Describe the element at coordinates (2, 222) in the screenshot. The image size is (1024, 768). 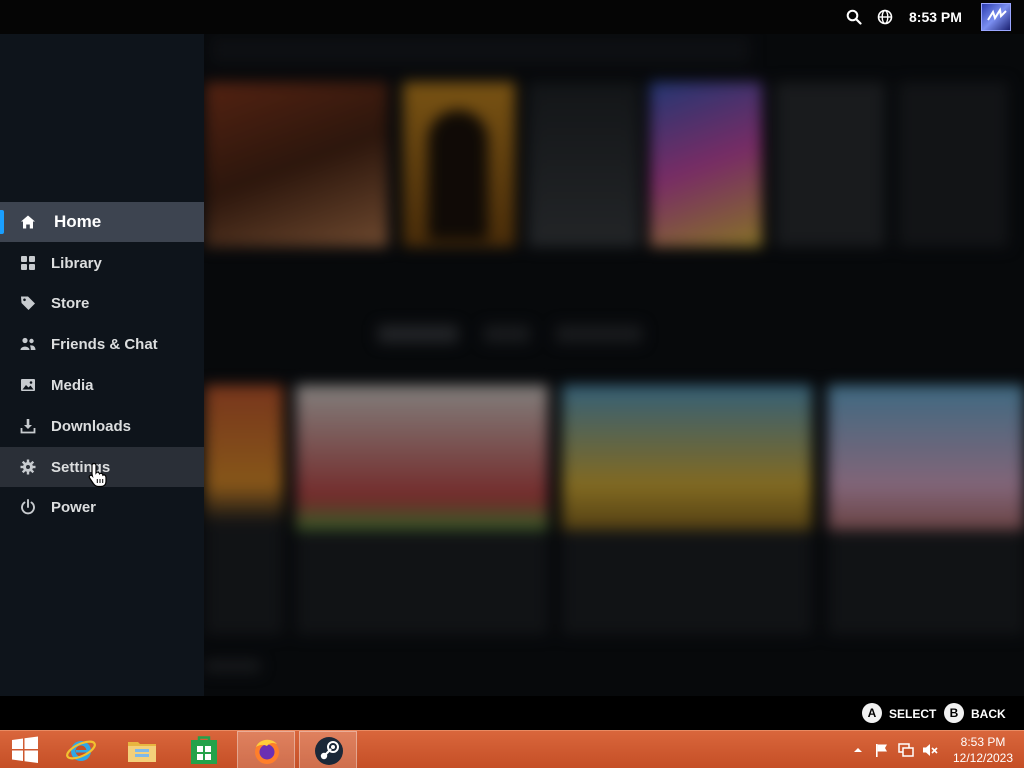
I see `active-indicator` at that location.